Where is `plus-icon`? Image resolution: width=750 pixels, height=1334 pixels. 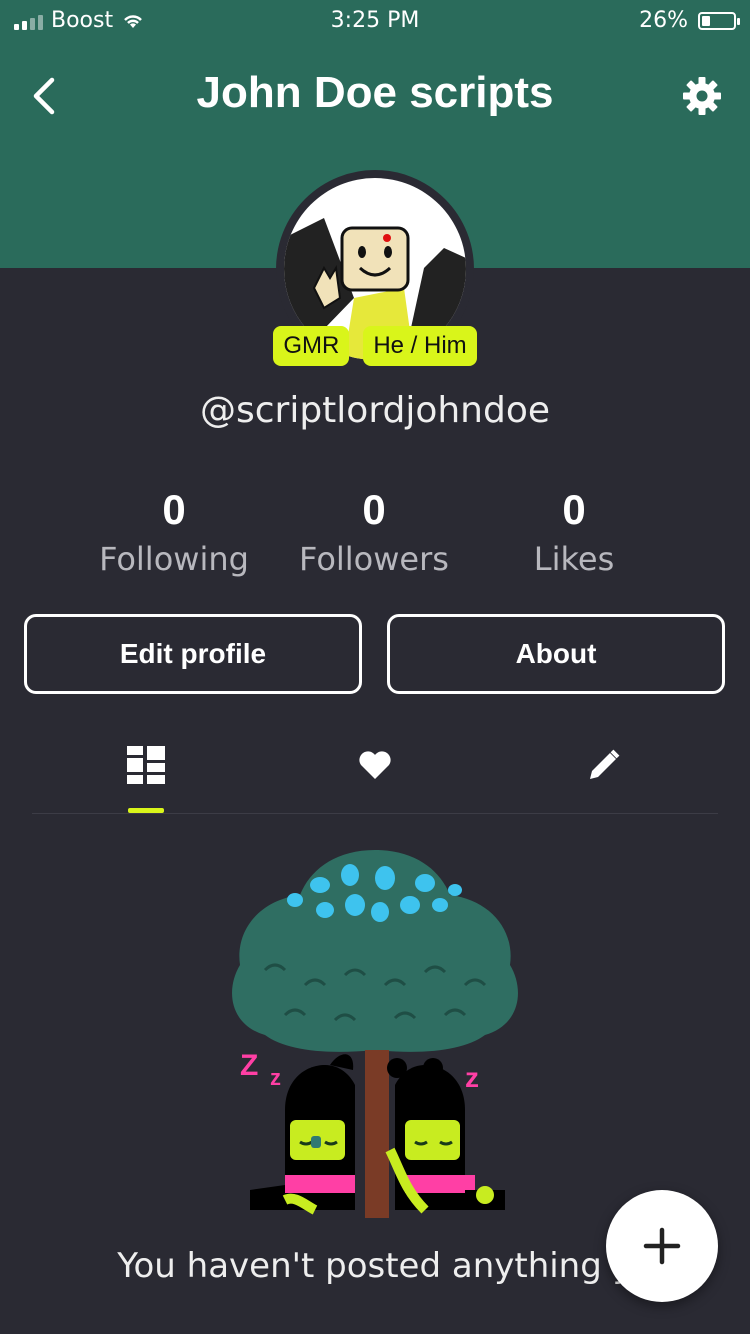
plus-icon is located at coordinates (662, 1246).